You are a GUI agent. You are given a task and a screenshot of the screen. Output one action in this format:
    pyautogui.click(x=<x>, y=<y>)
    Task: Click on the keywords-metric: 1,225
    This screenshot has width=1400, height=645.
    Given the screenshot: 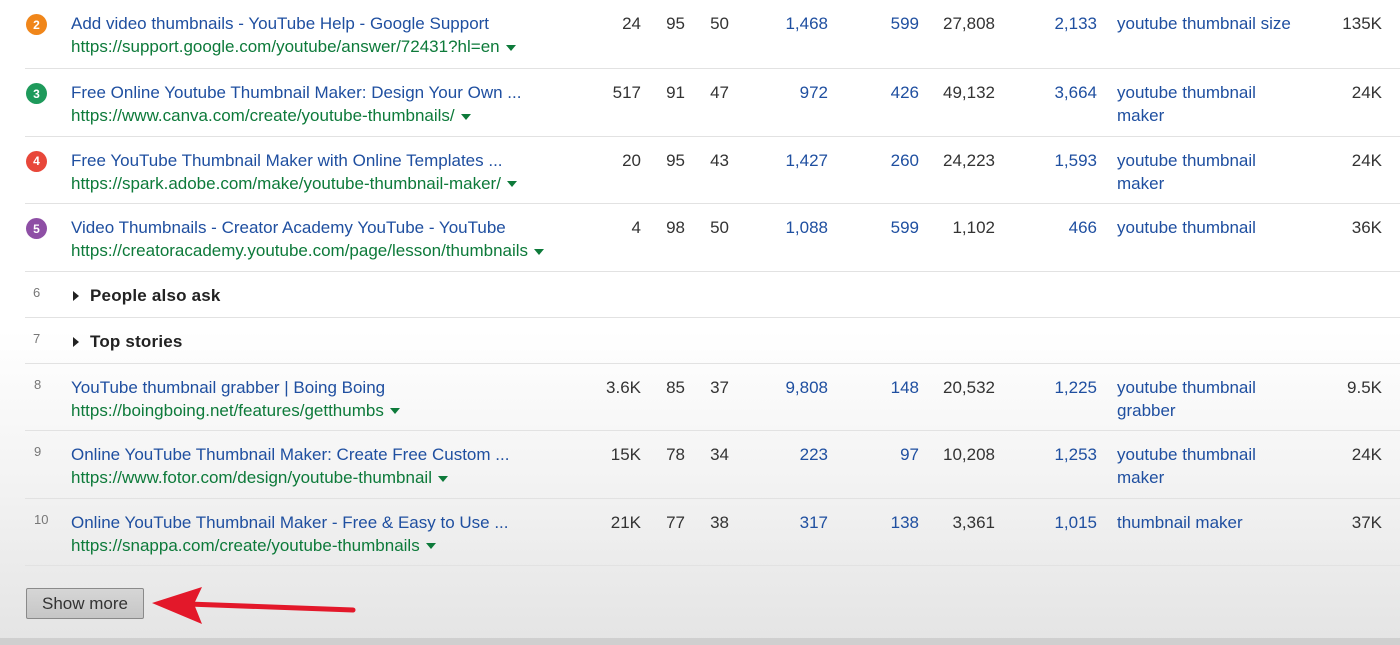 What is the action you would take?
    pyautogui.click(x=1051, y=387)
    